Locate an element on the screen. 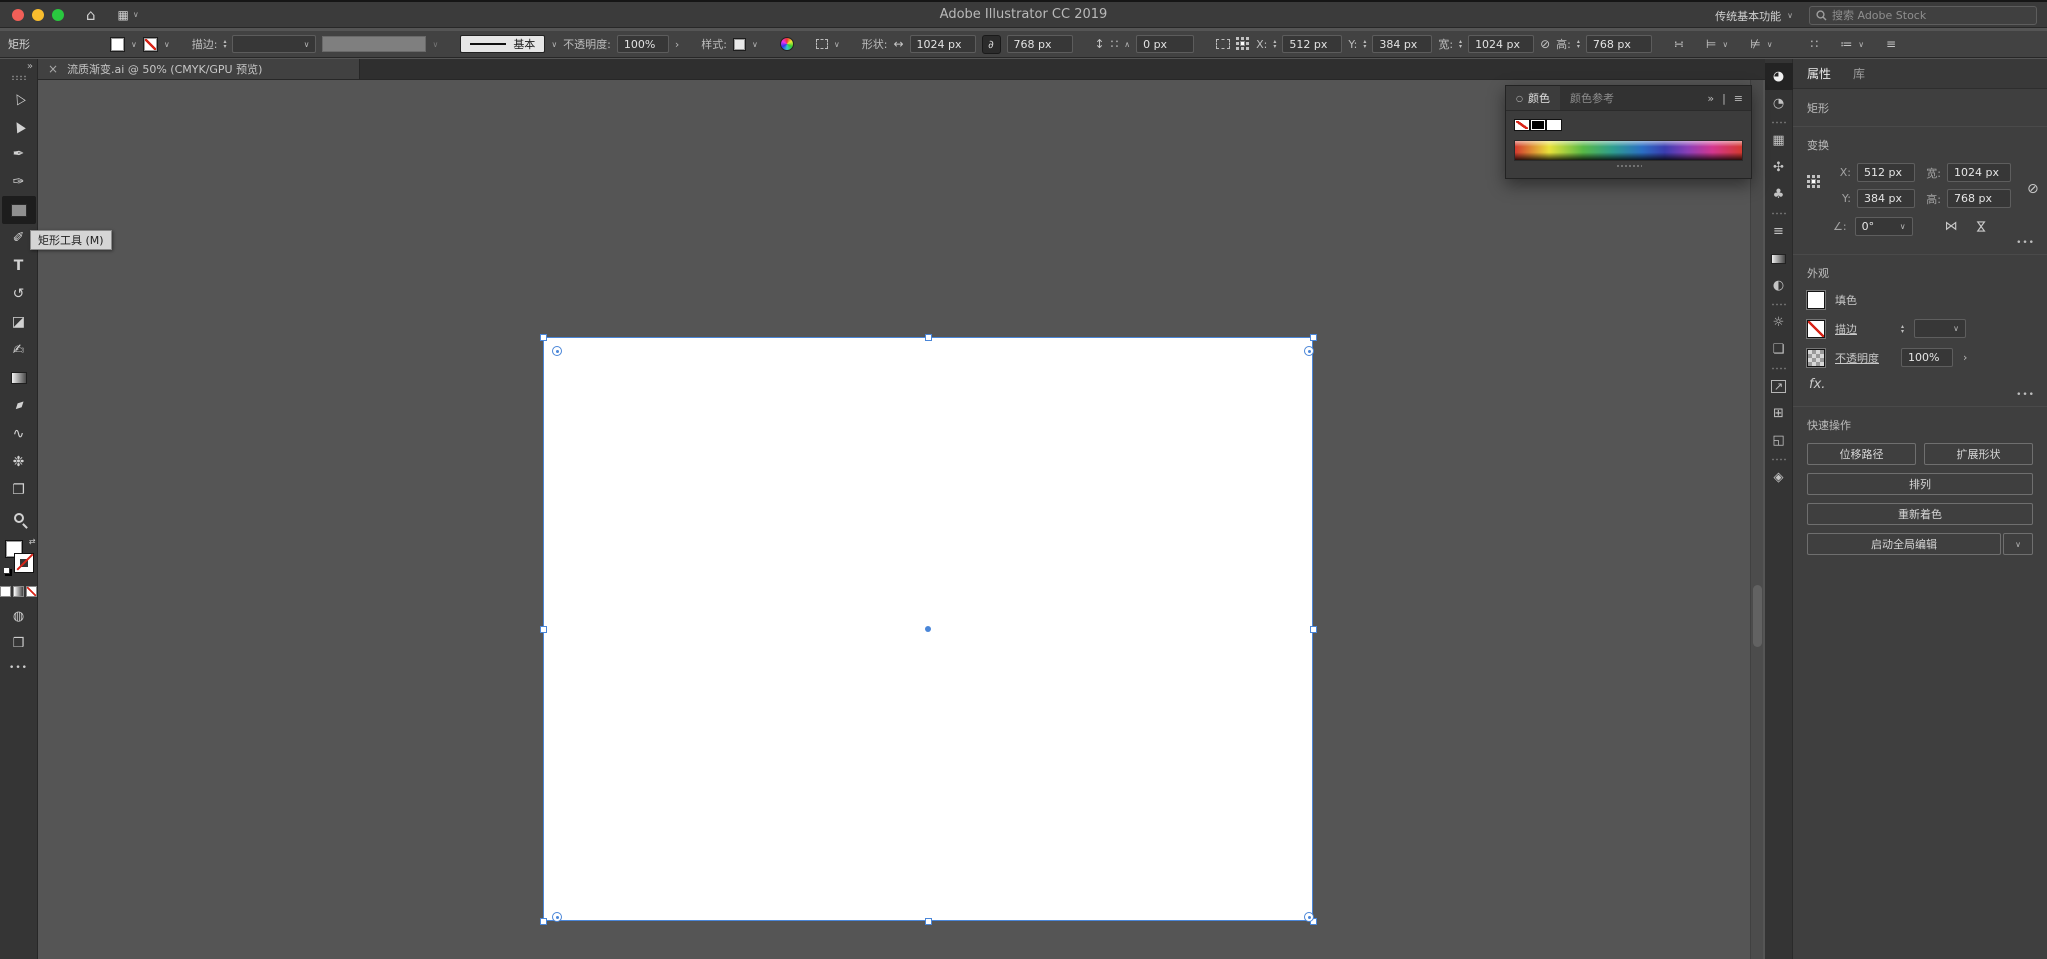 Image resolution: width=2047 pixels, height=959 pixels. swap-fill-stroke-icon: ⇄ is located at coordinates (32, 541).